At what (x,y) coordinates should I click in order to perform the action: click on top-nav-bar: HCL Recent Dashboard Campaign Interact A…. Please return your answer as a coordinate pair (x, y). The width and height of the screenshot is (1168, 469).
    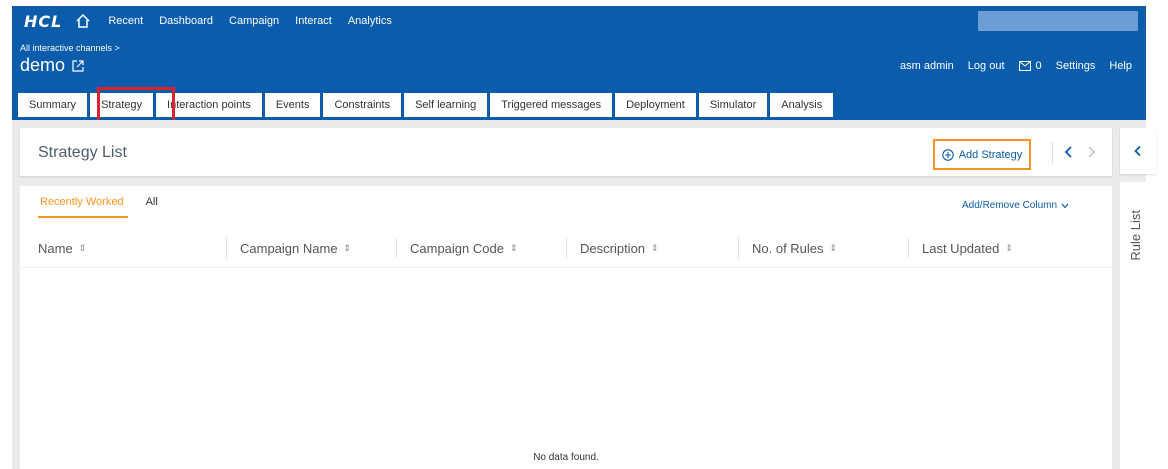
    Looking at the image, I should click on (579, 21).